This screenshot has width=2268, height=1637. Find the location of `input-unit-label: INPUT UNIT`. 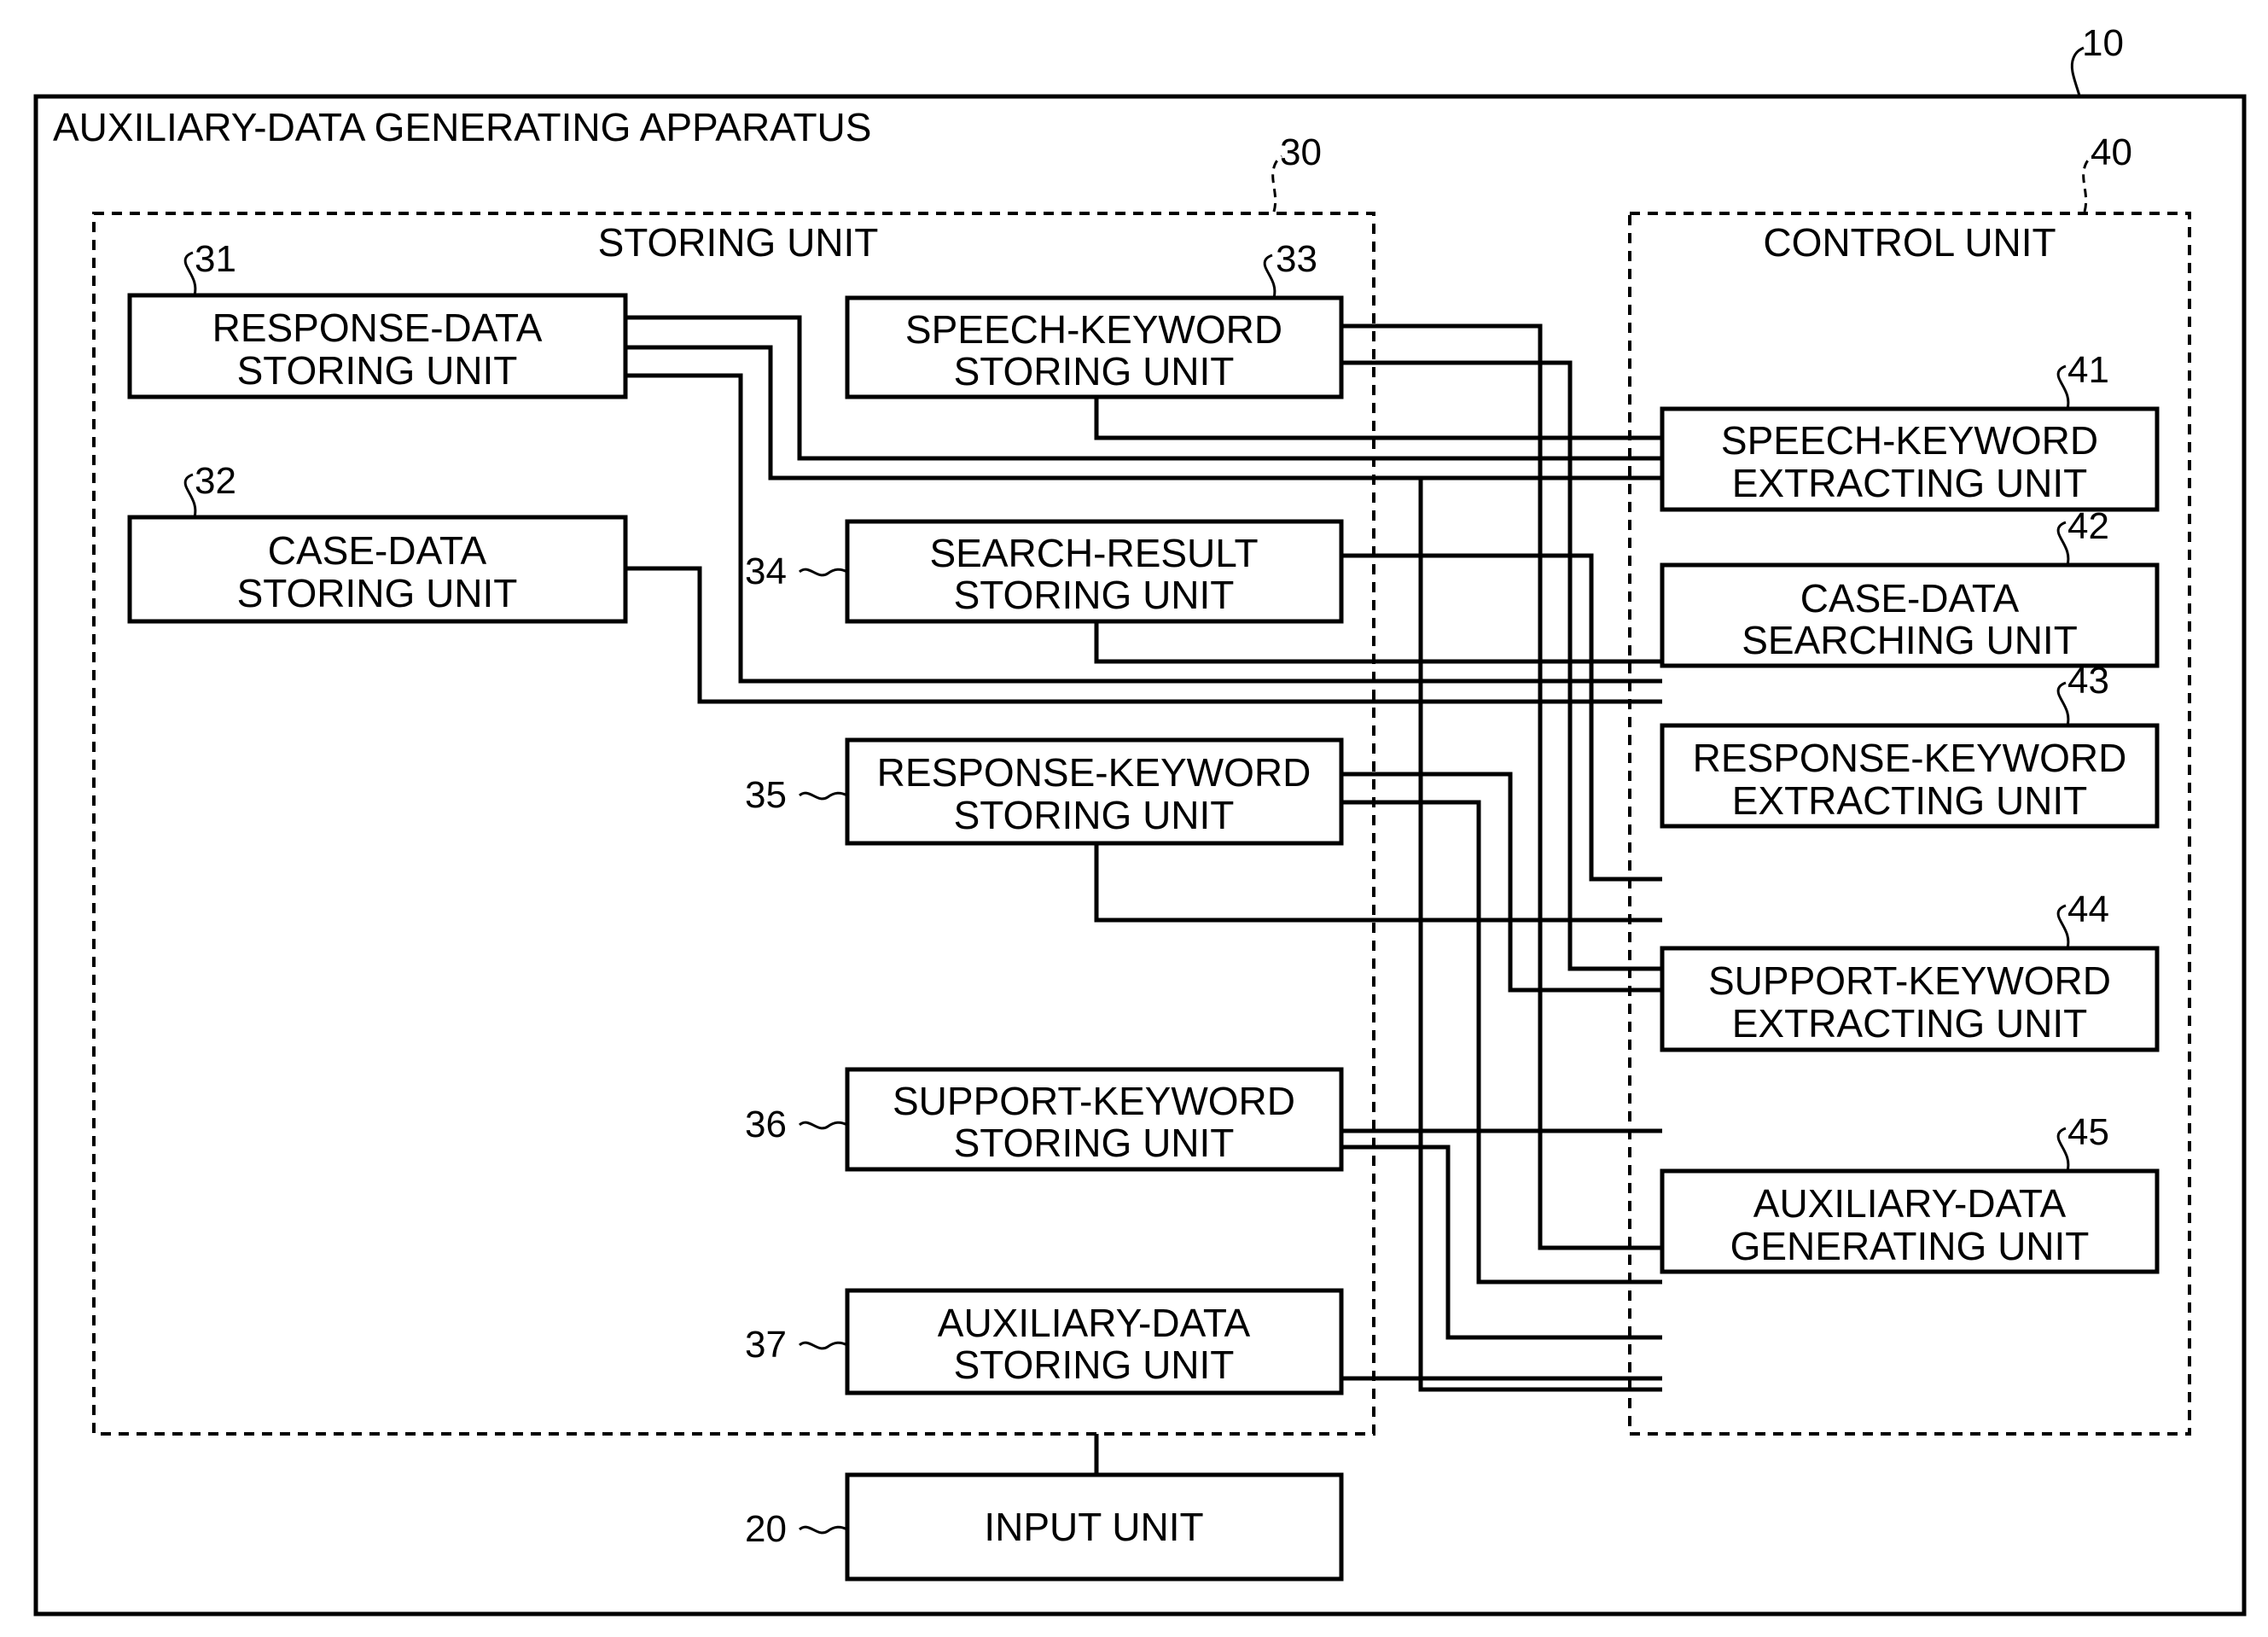

input-unit-label: INPUT UNIT is located at coordinates (1093, 1527).